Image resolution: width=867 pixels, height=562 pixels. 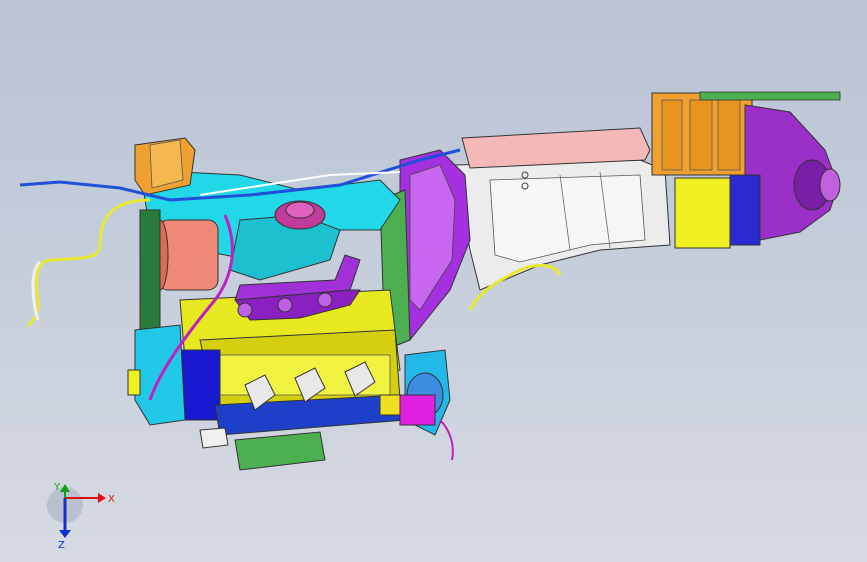 What do you see at coordinates (102, 498) in the screenshot?
I see `x-axis-arrow-icon` at bounding box center [102, 498].